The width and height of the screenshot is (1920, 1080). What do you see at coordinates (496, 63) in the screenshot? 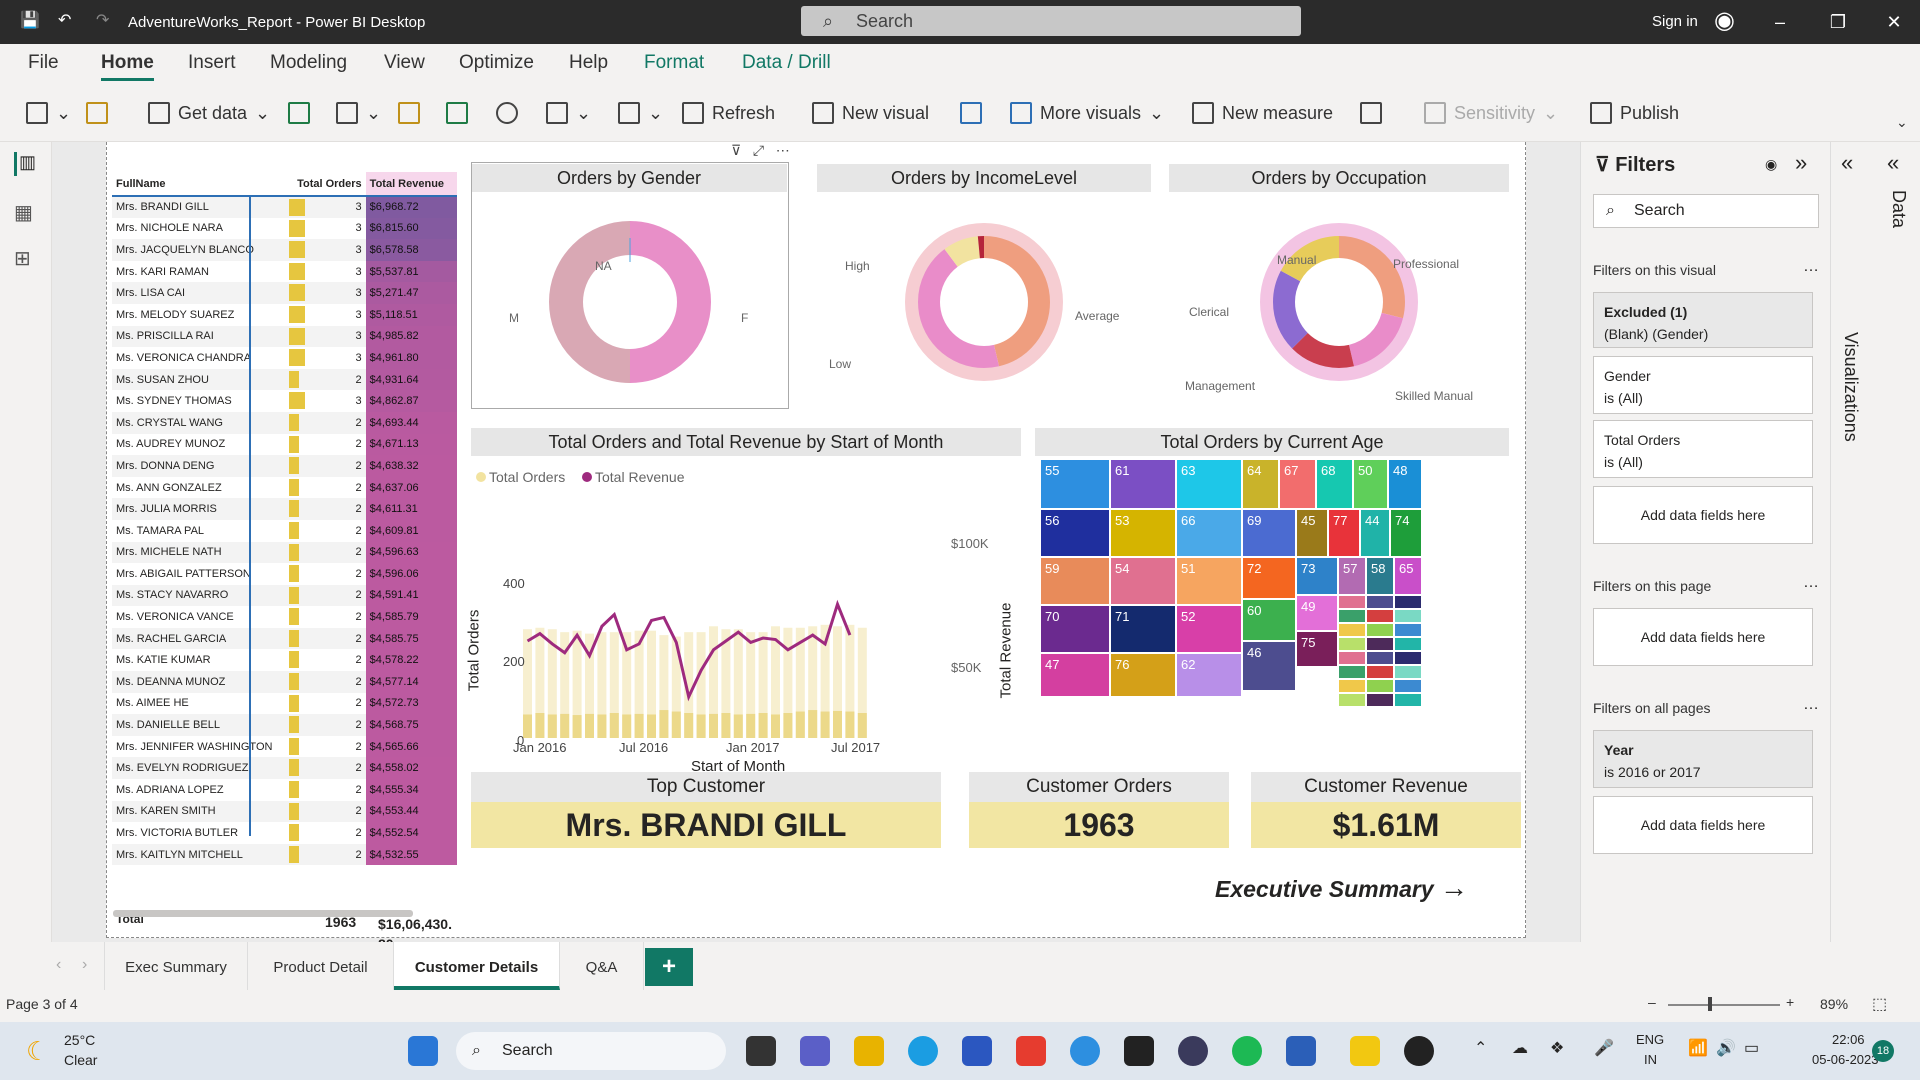
I see `tab-optimize: Optimize` at bounding box center [496, 63].